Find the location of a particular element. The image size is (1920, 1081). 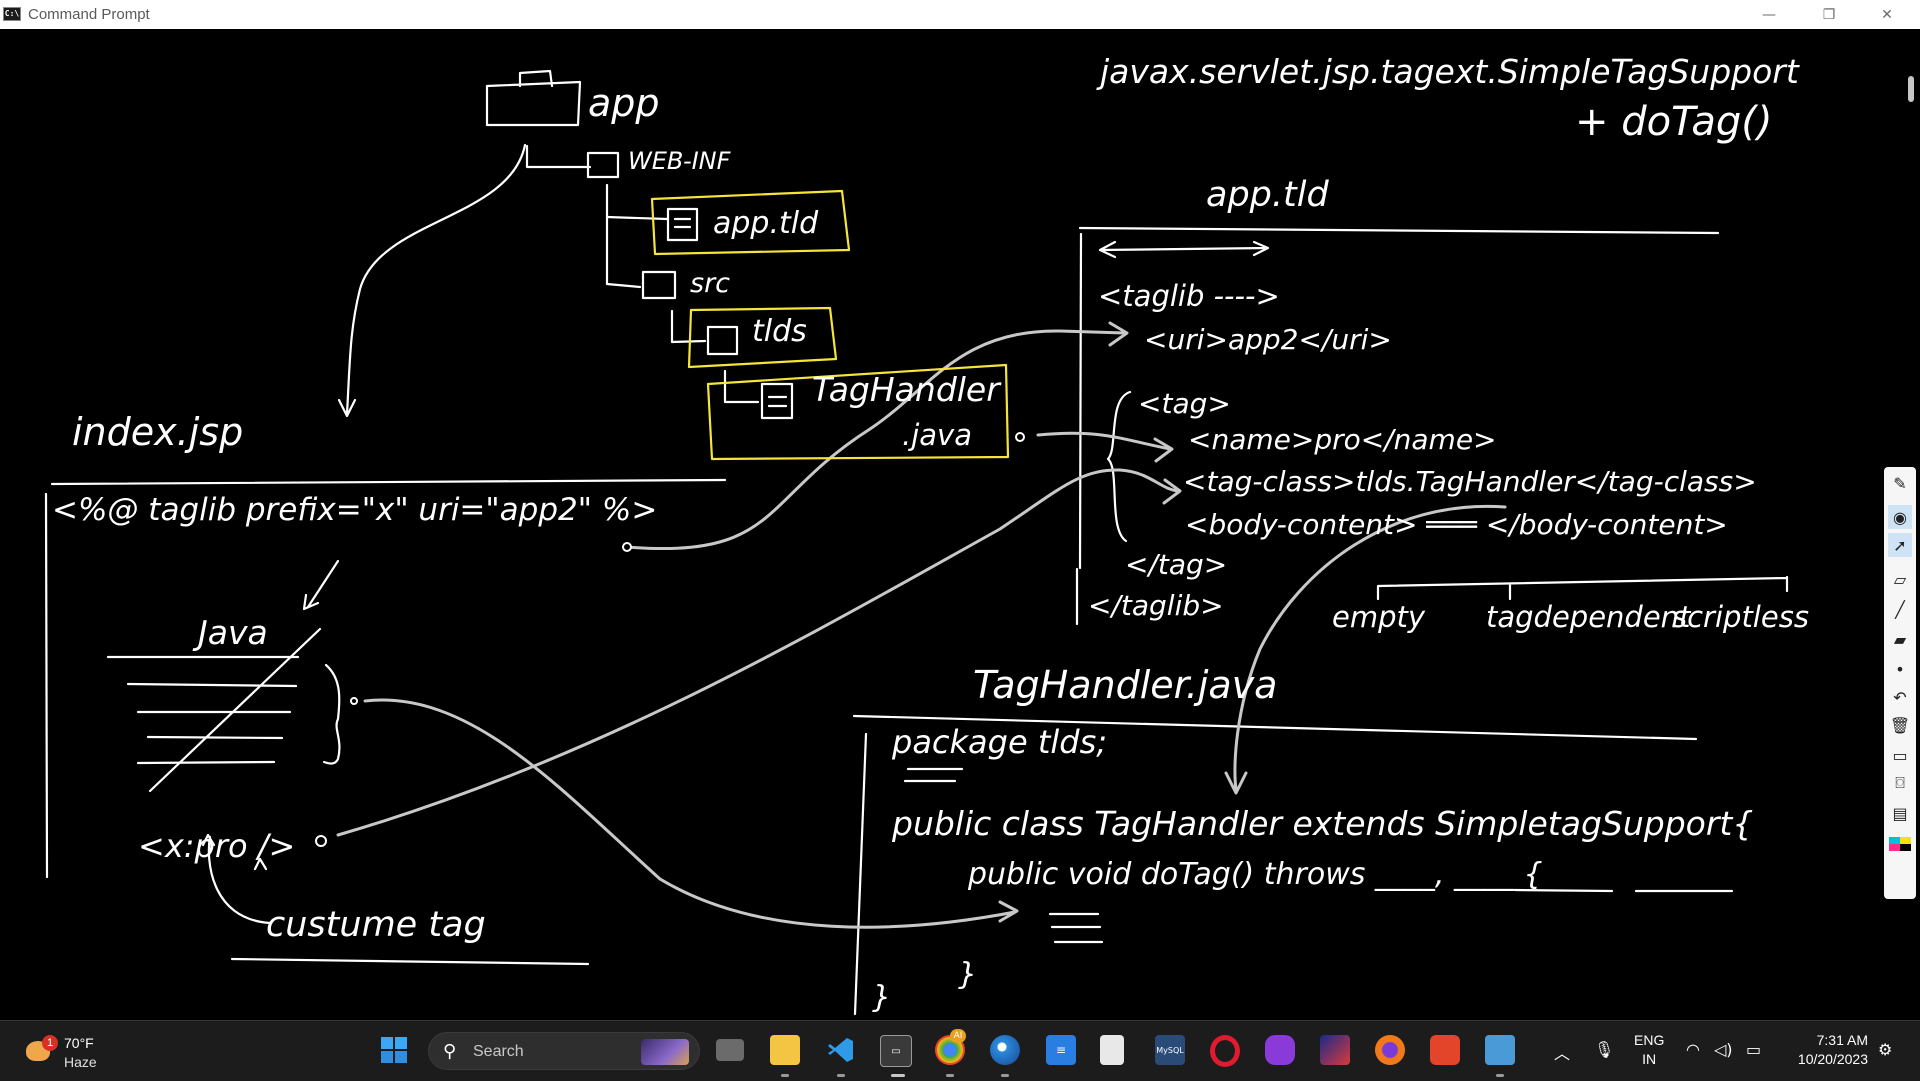

close-button: ✕ is located at coordinates (1887, 14).